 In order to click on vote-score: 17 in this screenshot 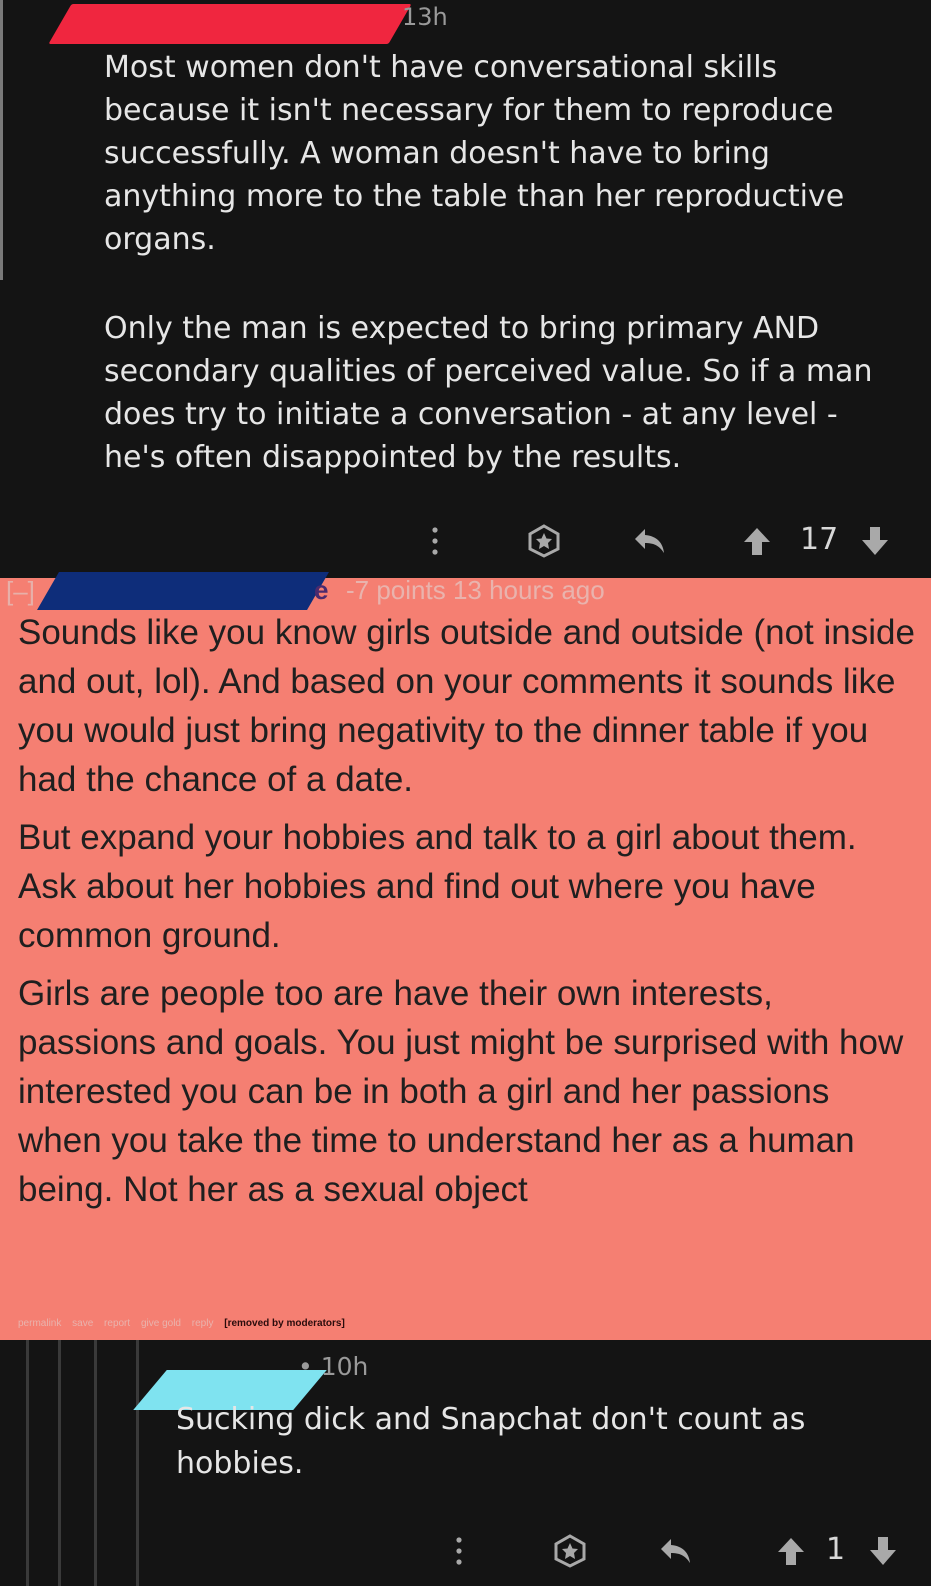, I will do `click(819, 539)`.